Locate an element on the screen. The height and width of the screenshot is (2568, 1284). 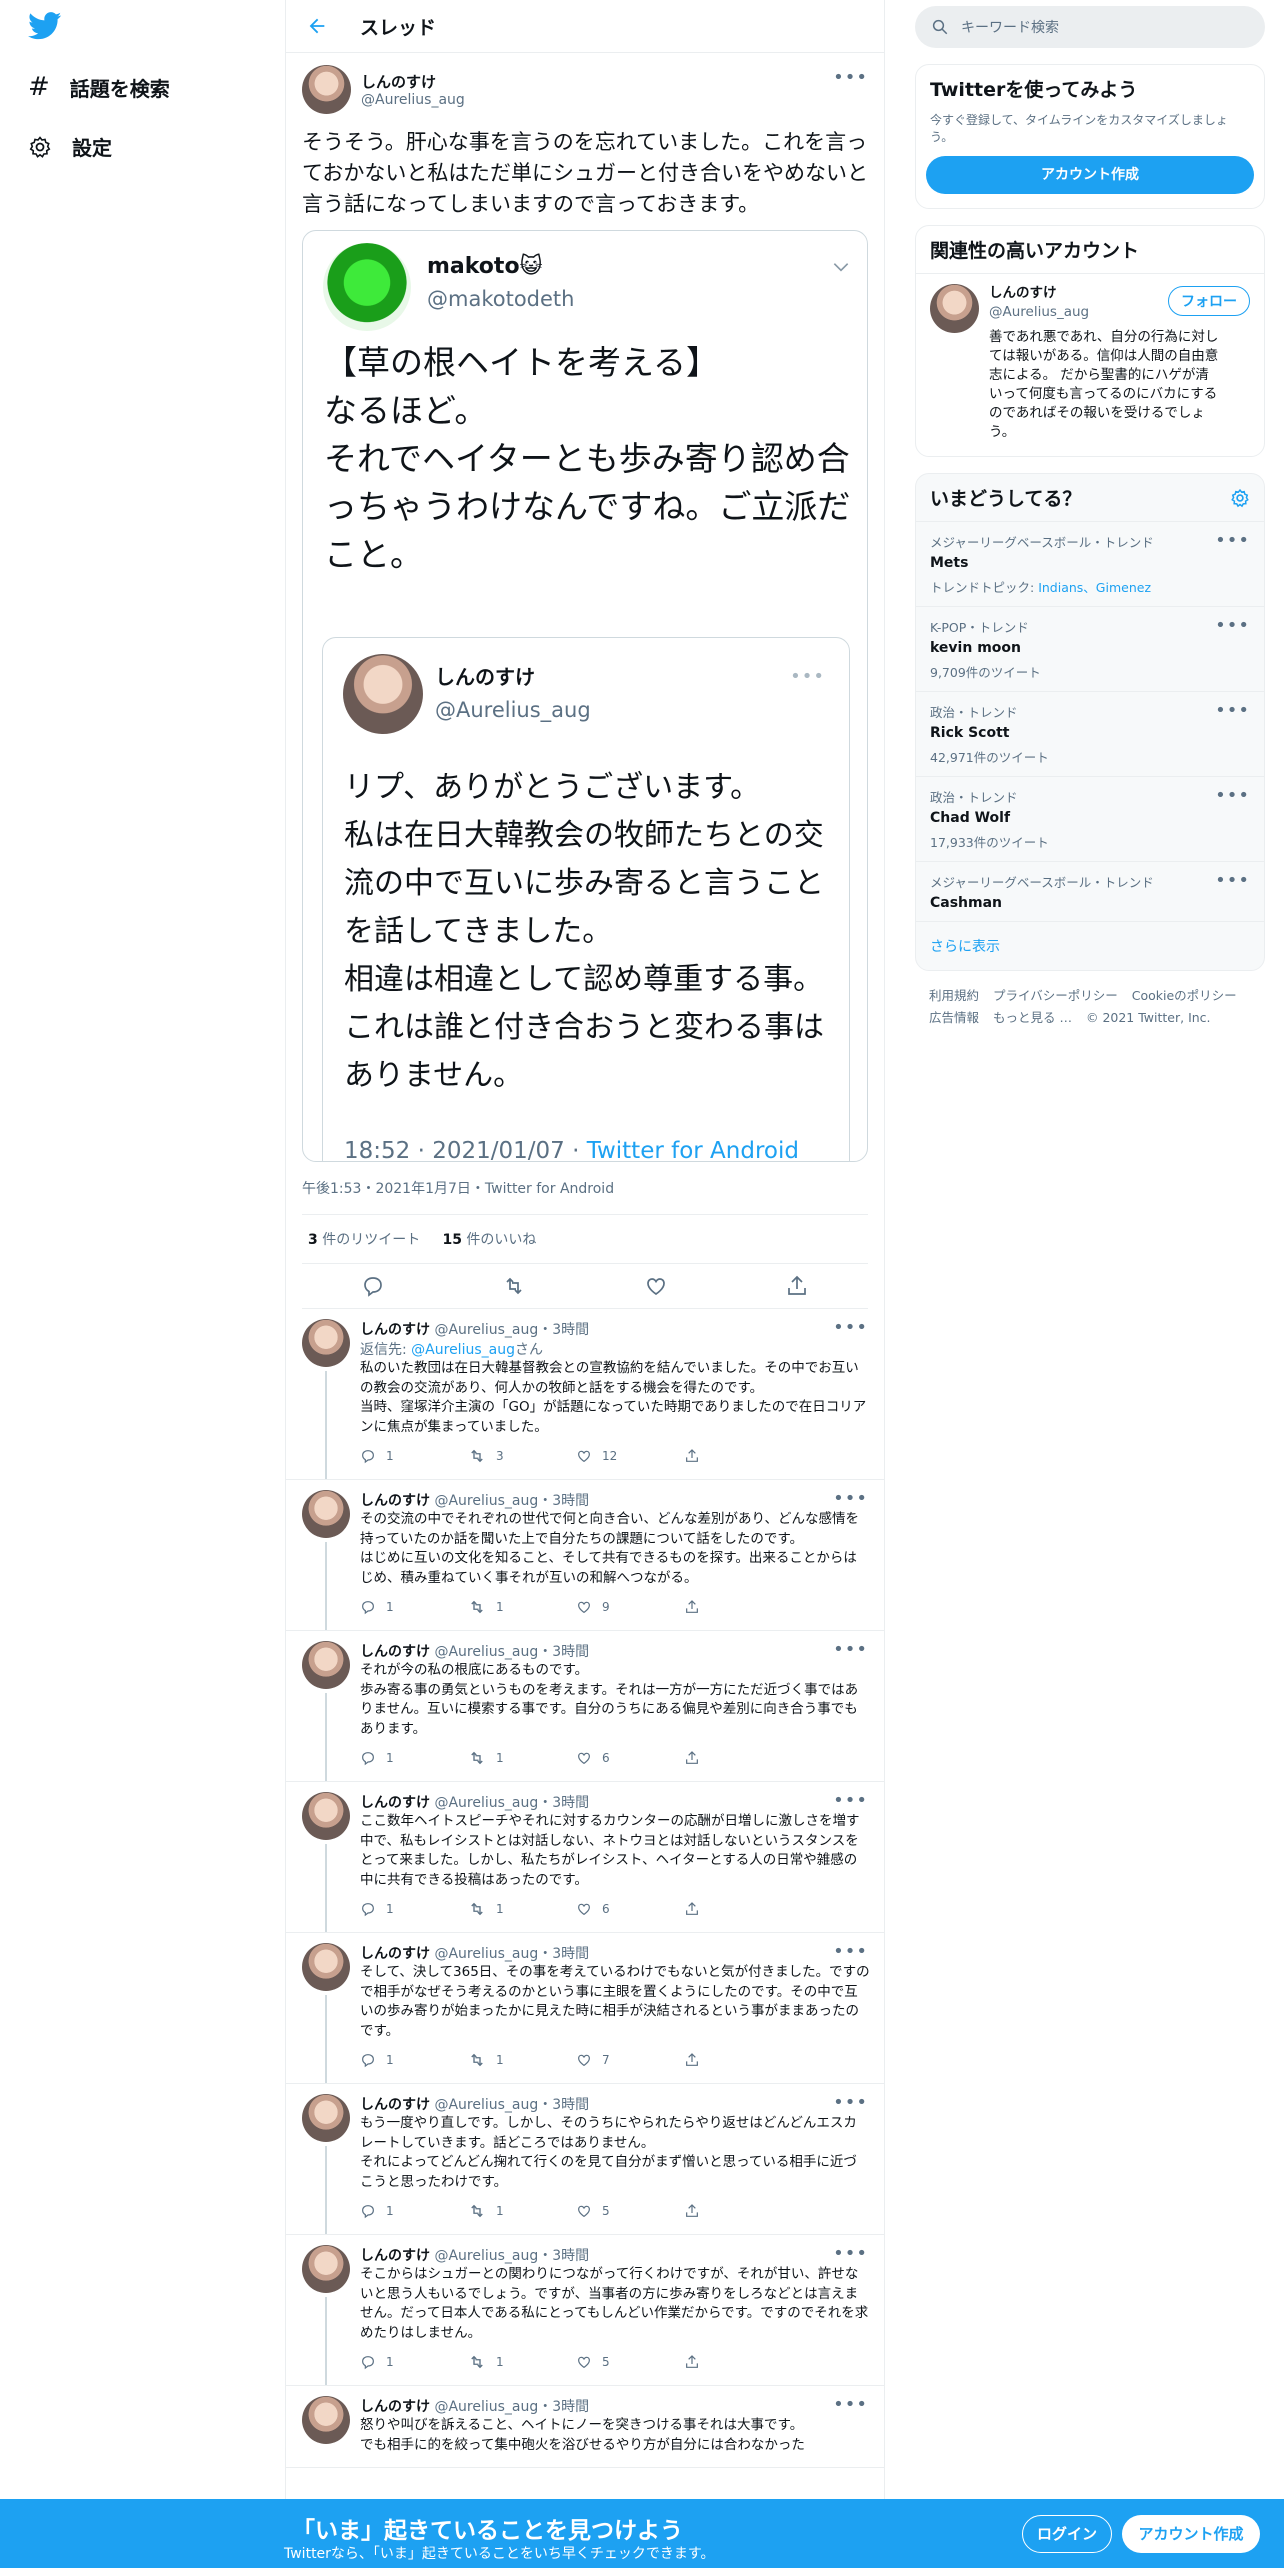
trend-item: 政治・トレンド Rick Scott 42,971件のツイート ••• is located at coordinates (1090, 734).